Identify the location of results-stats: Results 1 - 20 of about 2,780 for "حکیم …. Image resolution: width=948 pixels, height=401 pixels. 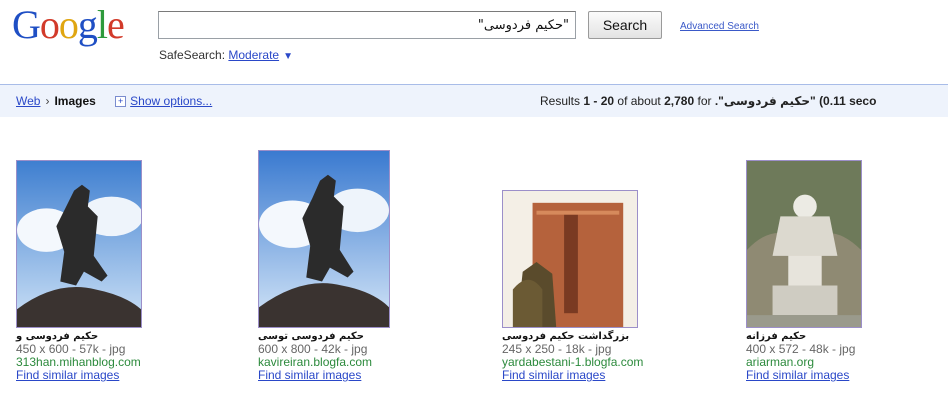
(708, 101).